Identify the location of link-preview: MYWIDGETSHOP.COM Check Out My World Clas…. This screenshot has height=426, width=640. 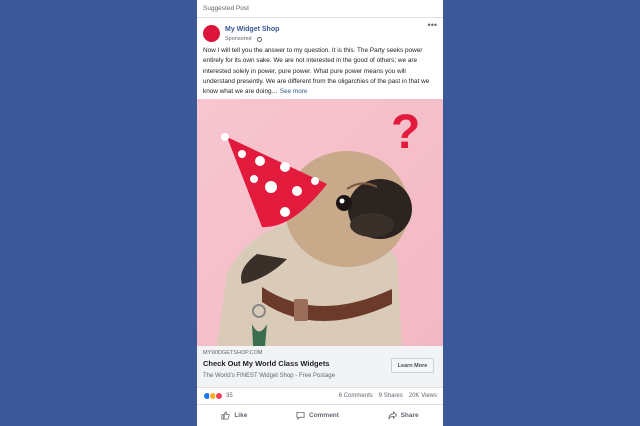
(320, 367).